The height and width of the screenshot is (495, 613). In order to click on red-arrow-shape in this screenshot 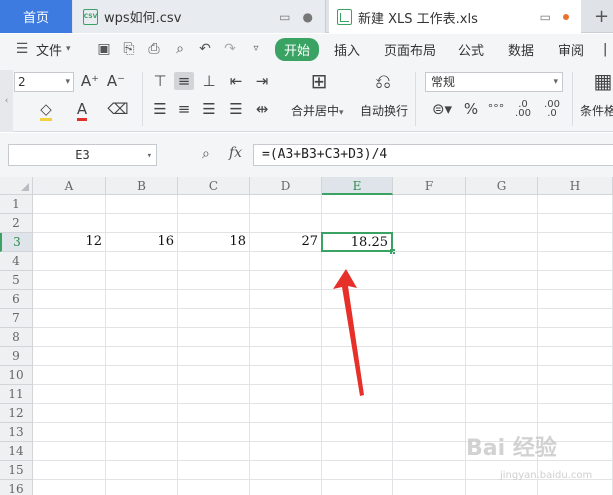, I will do `click(348, 332)`.